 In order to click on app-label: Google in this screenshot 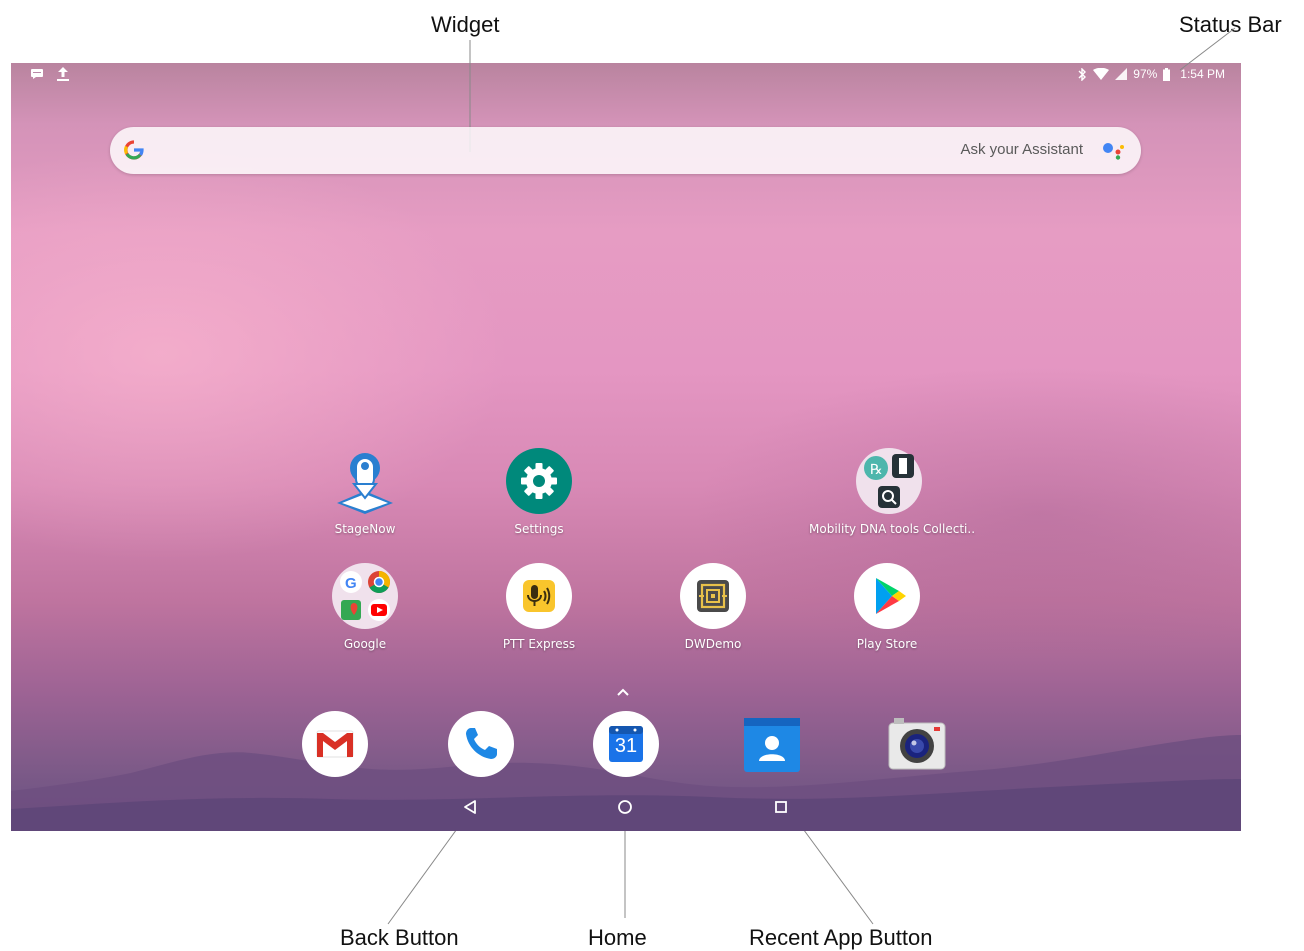, I will do `click(365, 644)`.